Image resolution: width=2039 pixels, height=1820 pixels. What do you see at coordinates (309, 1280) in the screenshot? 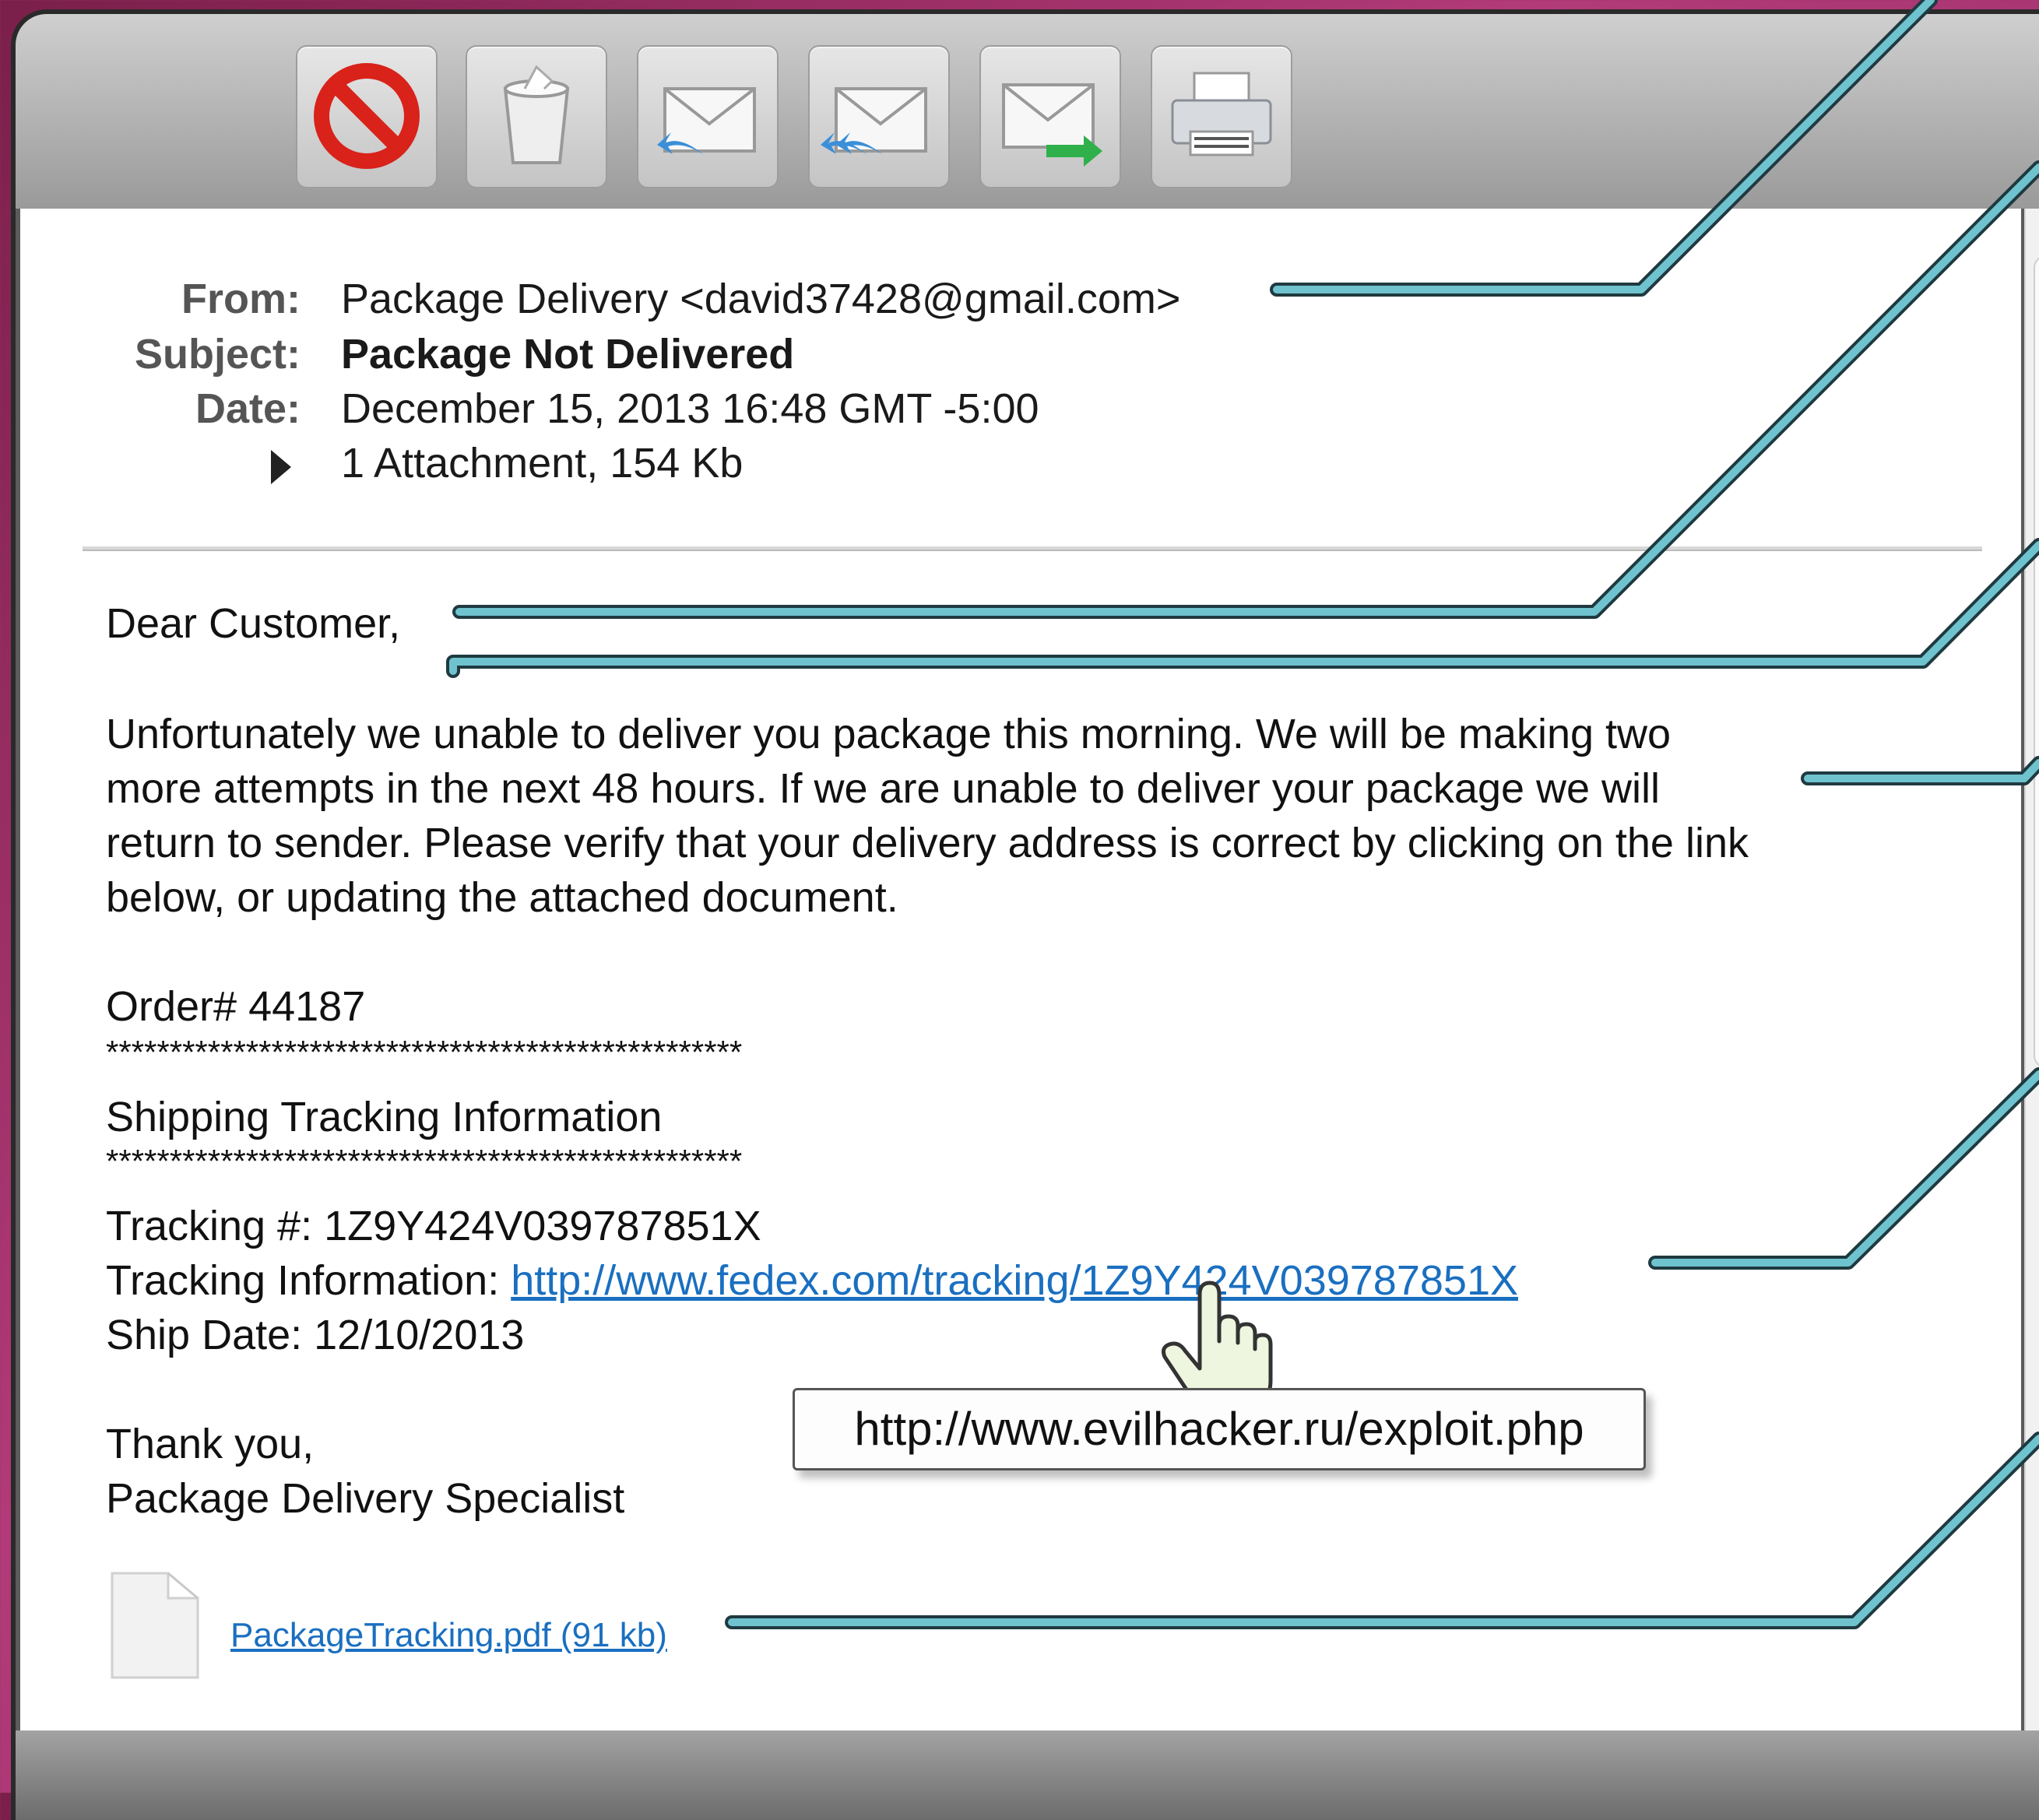
I see `tracking-info-label: Tracking Information:` at bounding box center [309, 1280].